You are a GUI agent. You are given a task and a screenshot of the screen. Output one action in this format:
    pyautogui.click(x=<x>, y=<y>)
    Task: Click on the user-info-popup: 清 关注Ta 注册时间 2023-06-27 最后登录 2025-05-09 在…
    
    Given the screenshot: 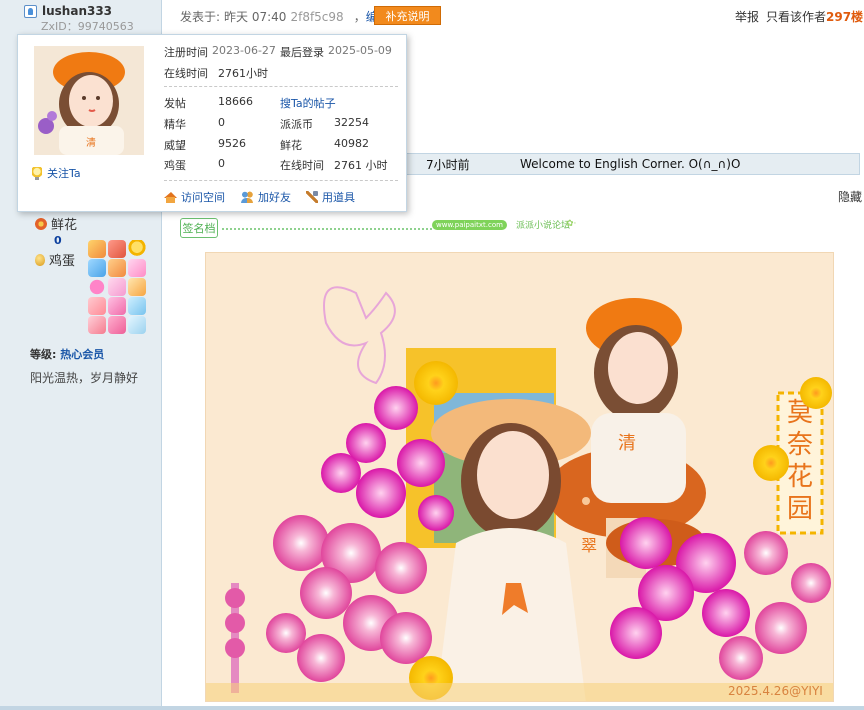 What is the action you would take?
    pyautogui.click(x=212, y=123)
    